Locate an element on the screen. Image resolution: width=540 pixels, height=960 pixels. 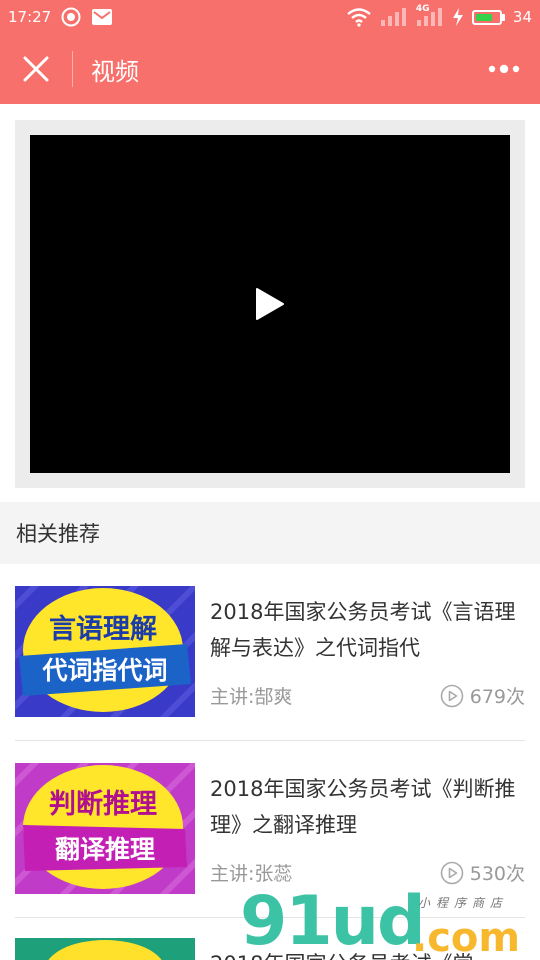
spacer is located at coordinates (270, 495).